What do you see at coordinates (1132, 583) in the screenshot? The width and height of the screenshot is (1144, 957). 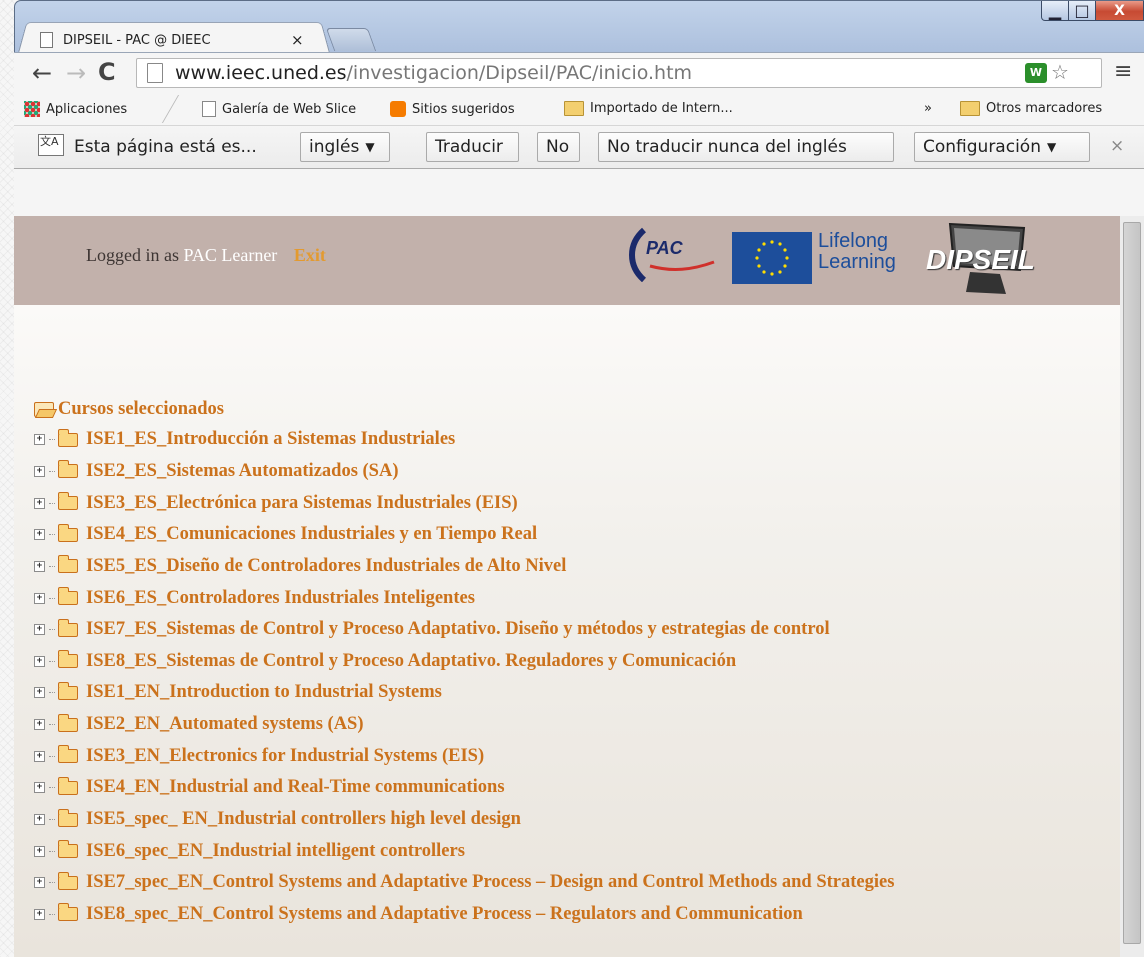 I see `scrollbar-thumb` at bounding box center [1132, 583].